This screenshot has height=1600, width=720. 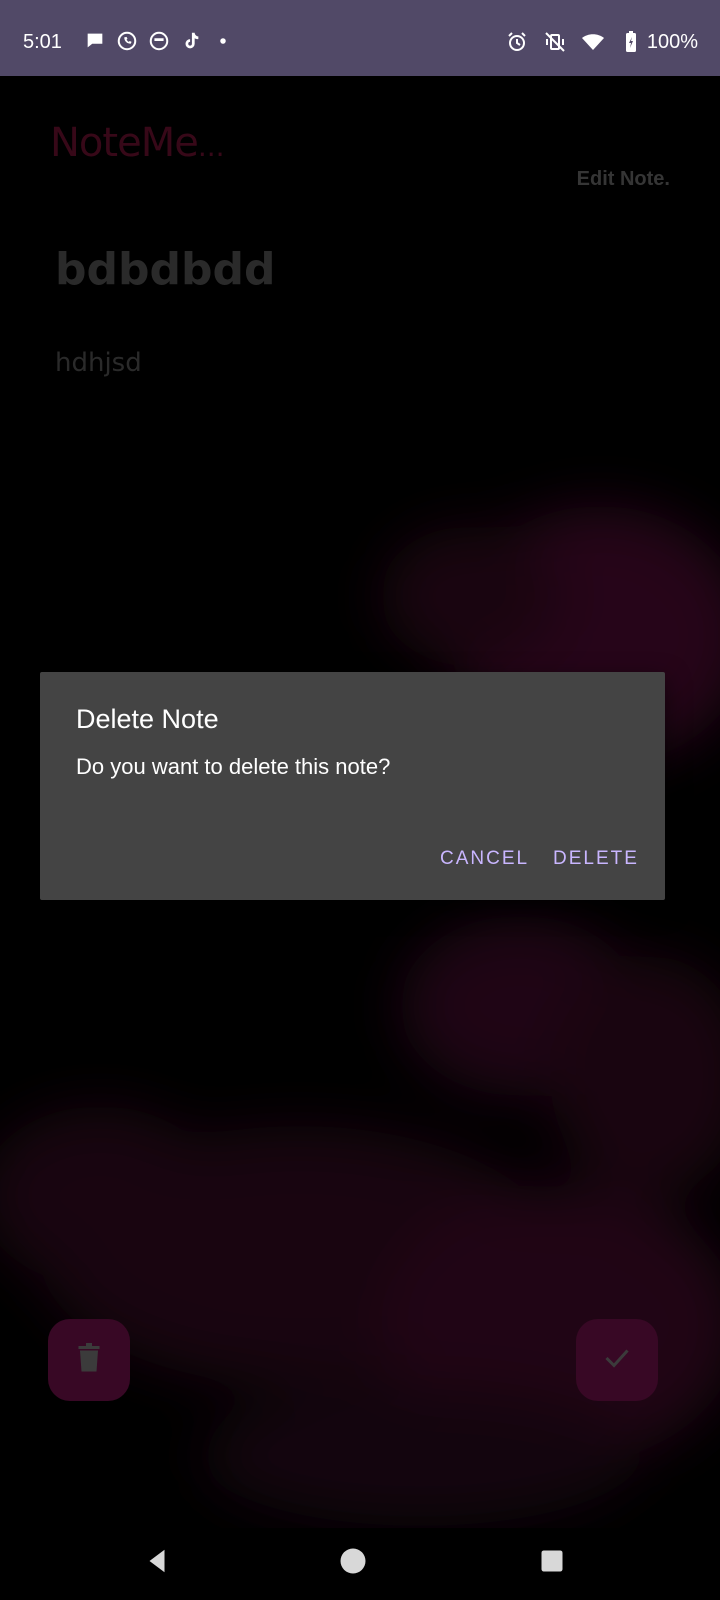 What do you see at coordinates (596, 859) in the screenshot?
I see `confirm-delete-button: DELETE` at bounding box center [596, 859].